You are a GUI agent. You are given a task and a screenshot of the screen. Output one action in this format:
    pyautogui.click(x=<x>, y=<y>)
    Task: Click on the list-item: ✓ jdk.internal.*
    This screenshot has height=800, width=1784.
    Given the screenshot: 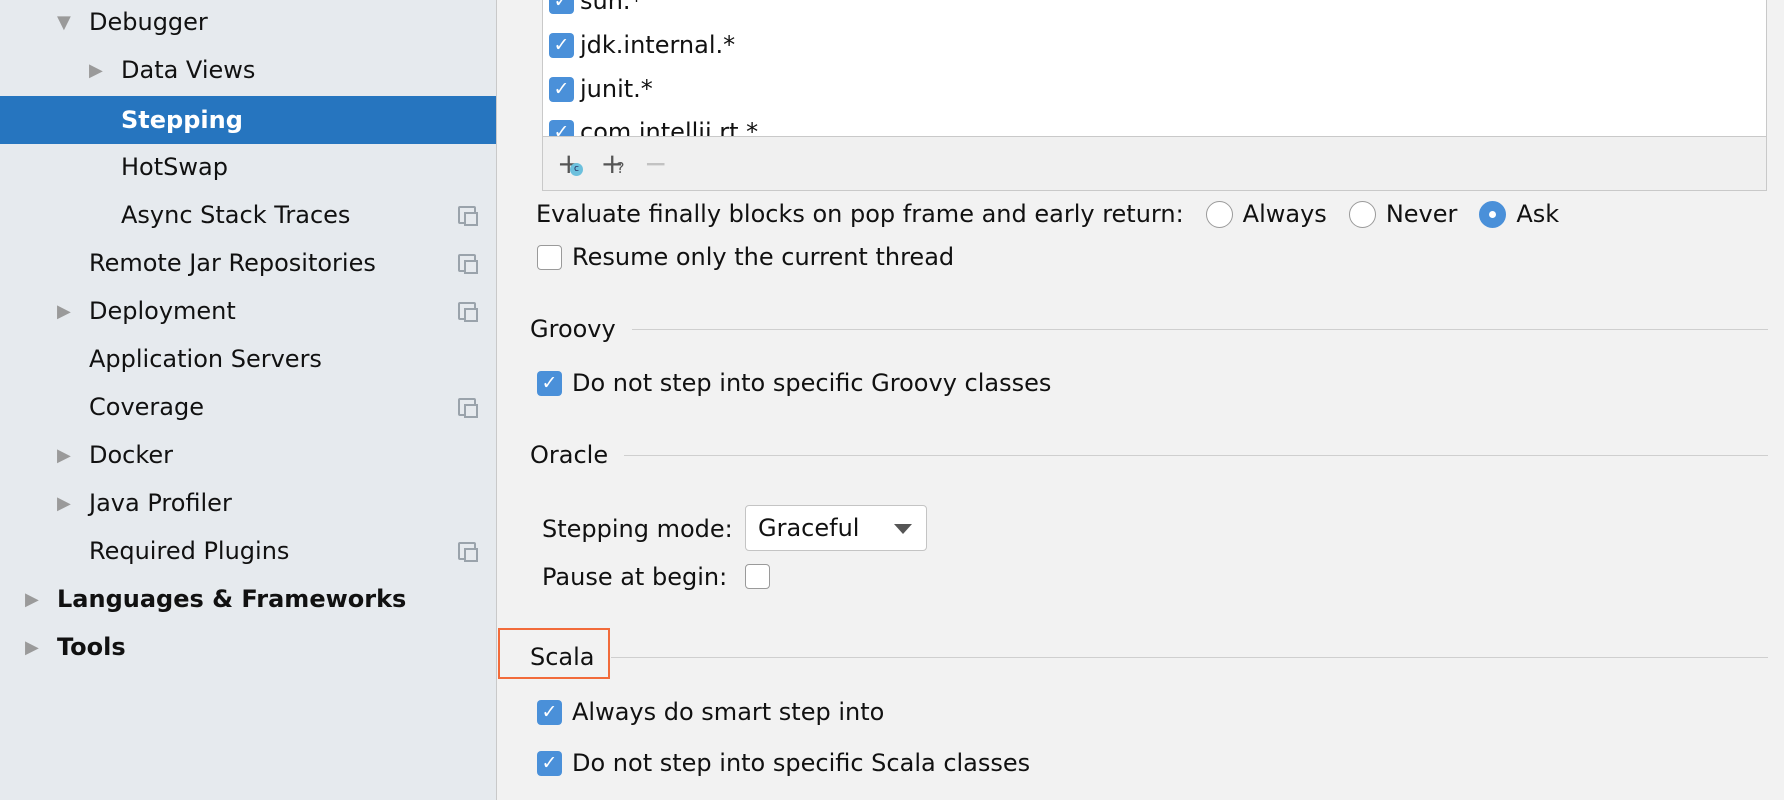 What is the action you would take?
    pyautogui.click(x=642, y=45)
    